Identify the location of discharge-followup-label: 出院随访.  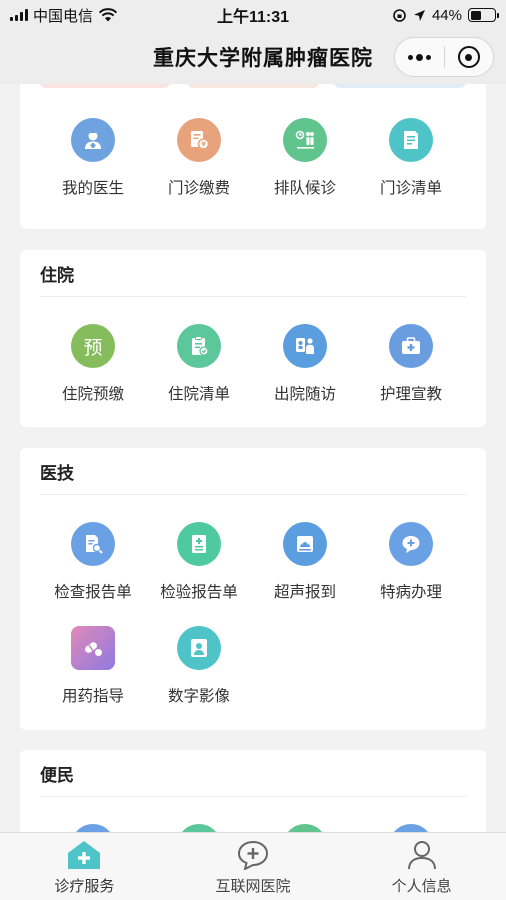
(304, 394).